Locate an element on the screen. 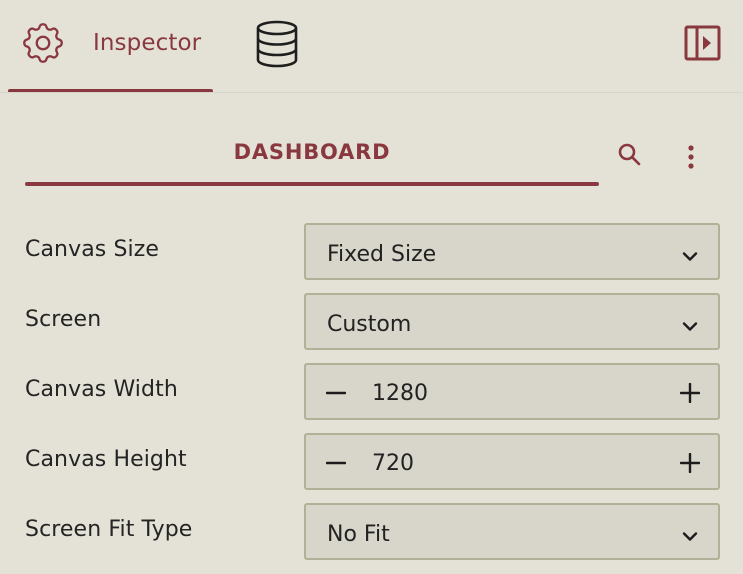 The image size is (743, 574). property-row-canvas-width: Canvas Width is located at coordinates (371, 393).